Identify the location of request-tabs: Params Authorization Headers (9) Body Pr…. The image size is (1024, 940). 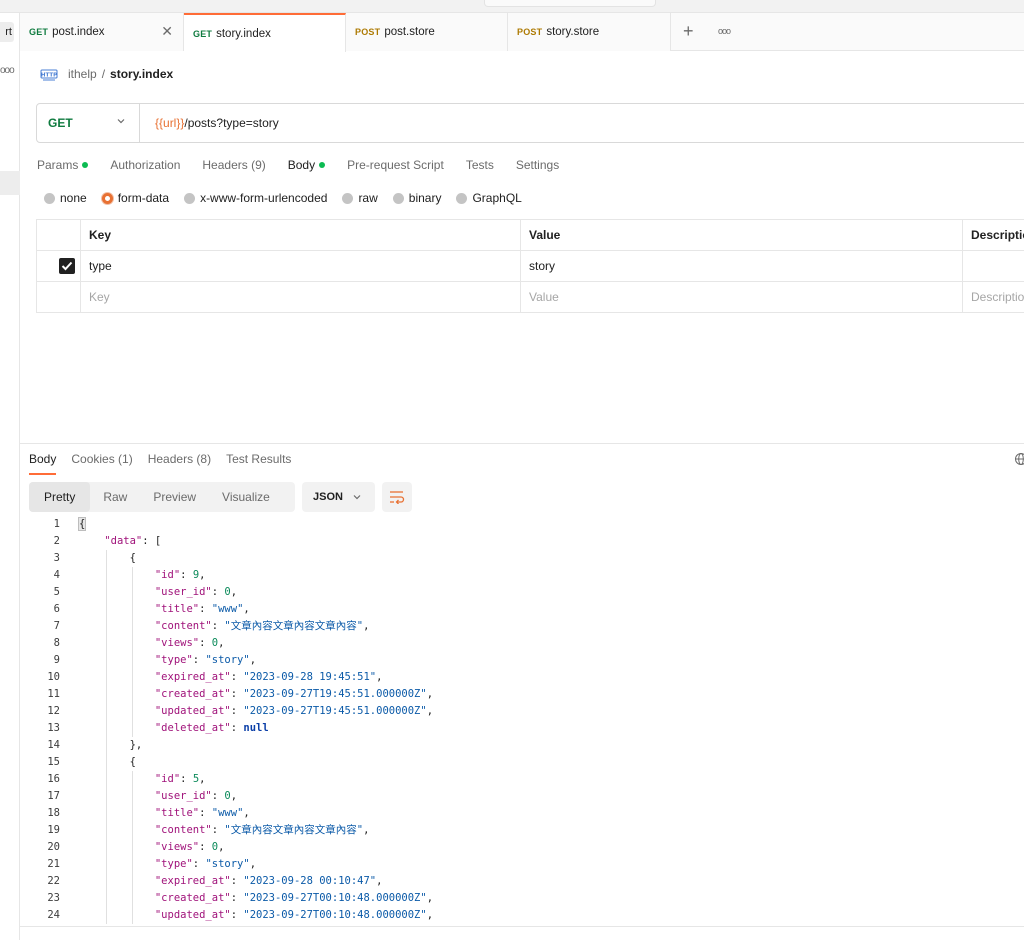
(309, 165).